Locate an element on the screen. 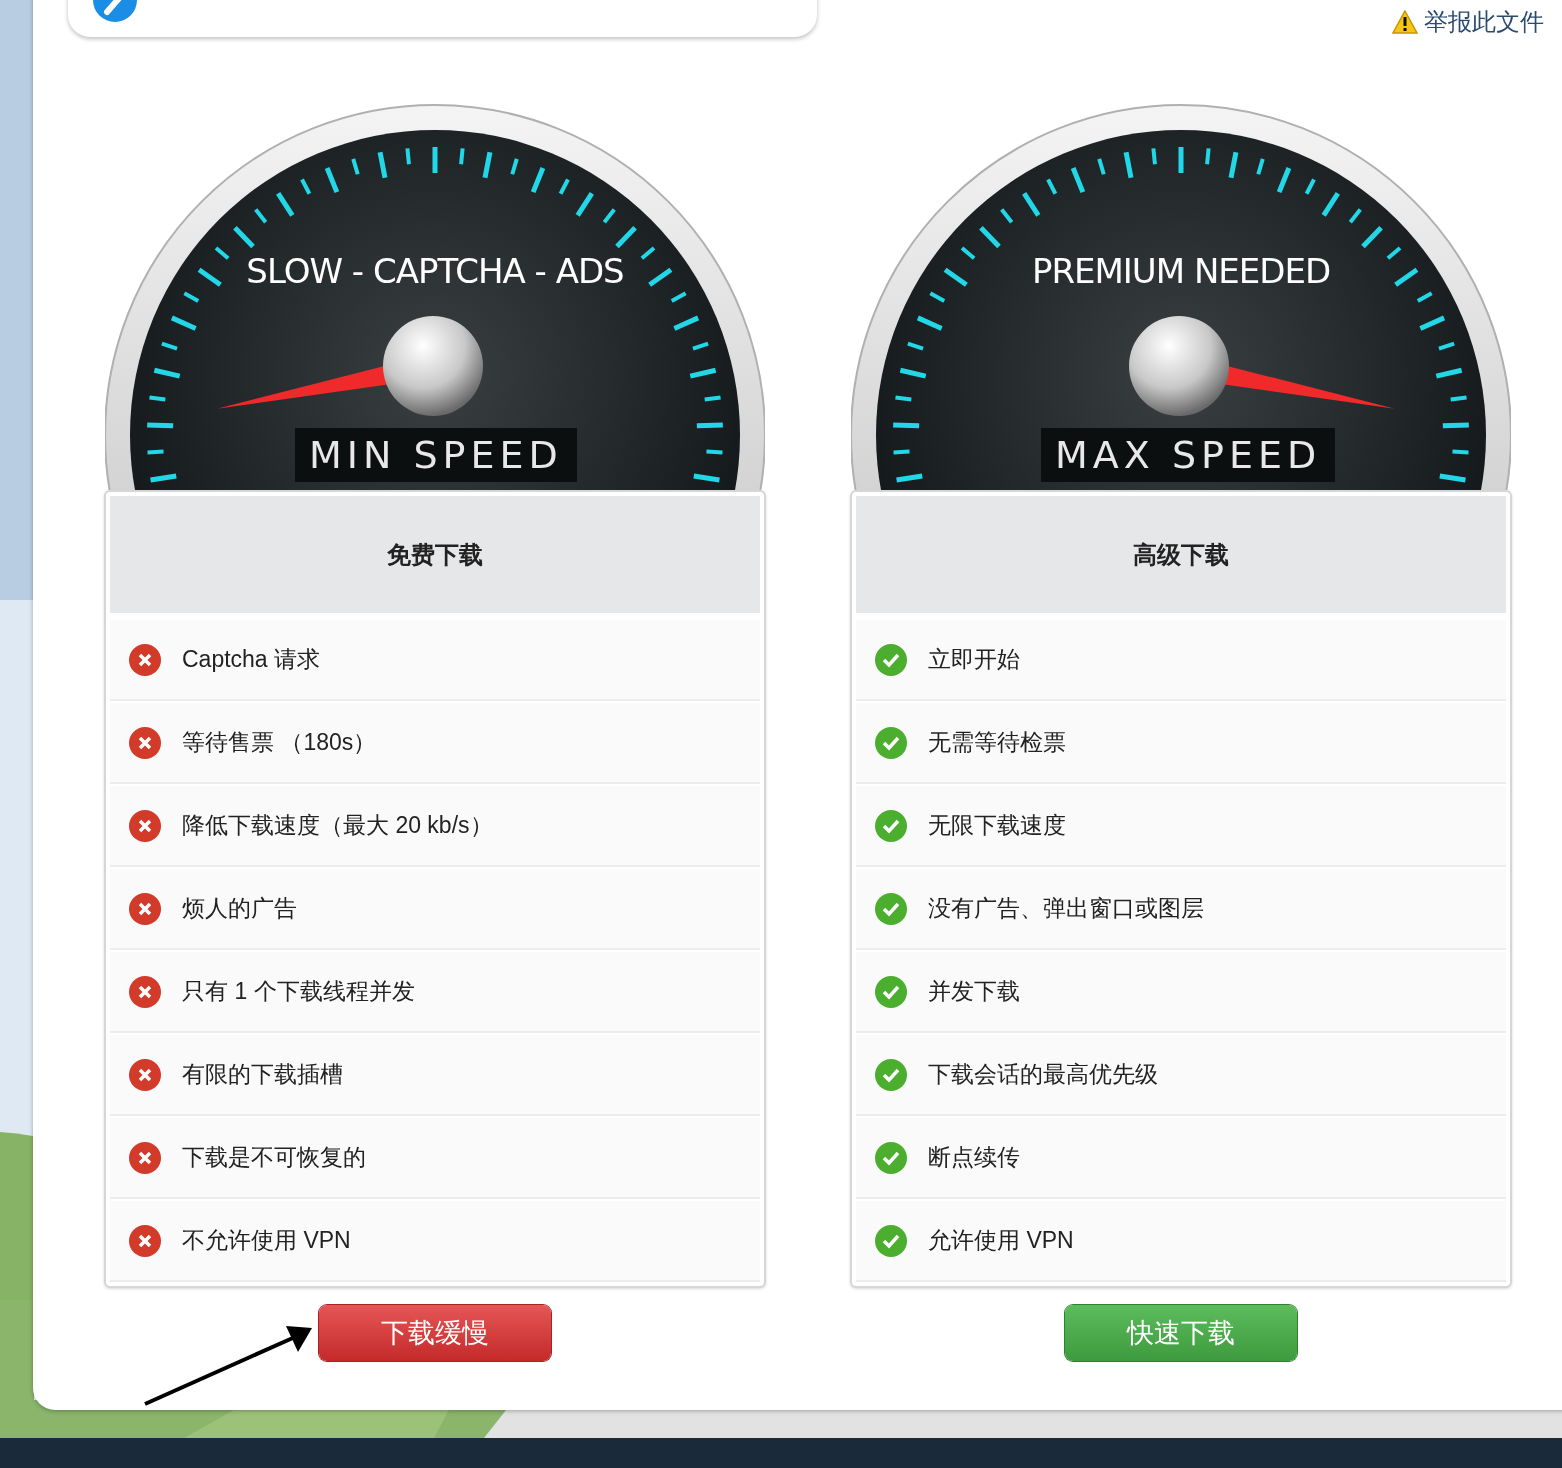  plan-title: 高级下载 is located at coordinates (1181, 554).